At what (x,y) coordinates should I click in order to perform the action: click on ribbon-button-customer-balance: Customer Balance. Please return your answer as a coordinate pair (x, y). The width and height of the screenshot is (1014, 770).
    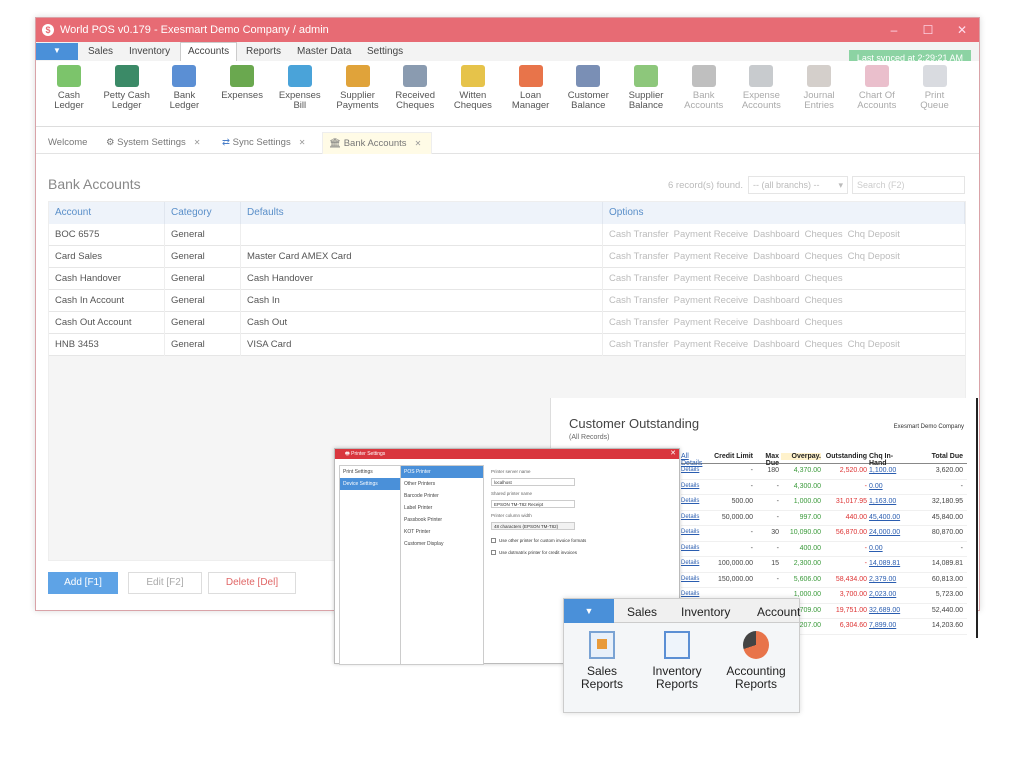
    Looking at the image, I should click on (588, 88).